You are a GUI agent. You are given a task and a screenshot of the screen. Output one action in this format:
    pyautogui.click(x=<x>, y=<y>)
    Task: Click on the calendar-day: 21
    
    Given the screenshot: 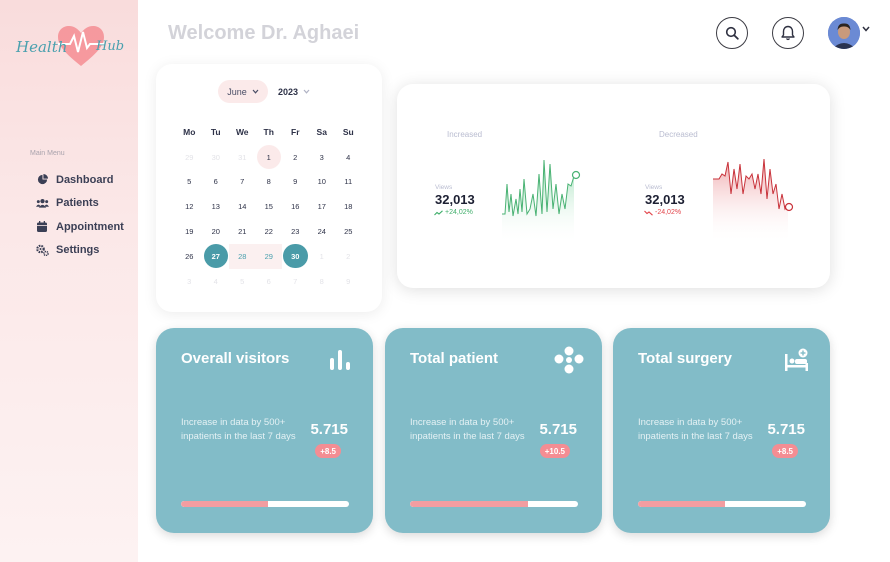 What is the action you would take?
    pyautogui.click(x=242, y=231)
    